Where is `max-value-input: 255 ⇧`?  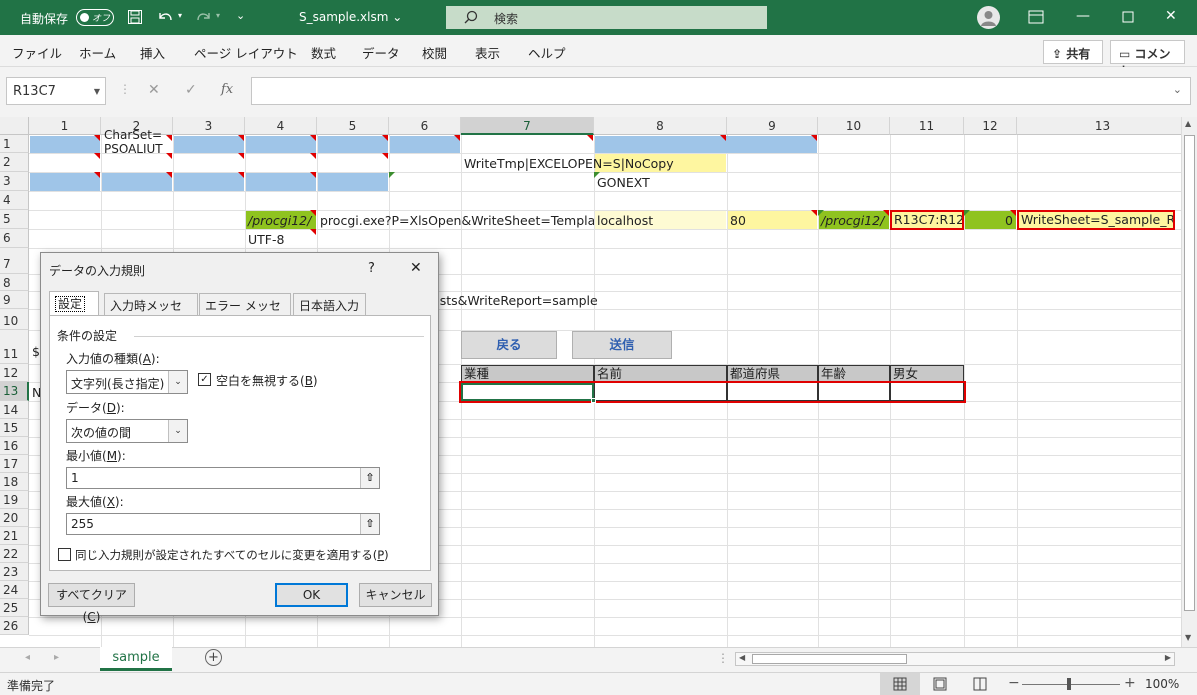
max-value-input: 255 ⇧ is located at coordinates (223, 524).